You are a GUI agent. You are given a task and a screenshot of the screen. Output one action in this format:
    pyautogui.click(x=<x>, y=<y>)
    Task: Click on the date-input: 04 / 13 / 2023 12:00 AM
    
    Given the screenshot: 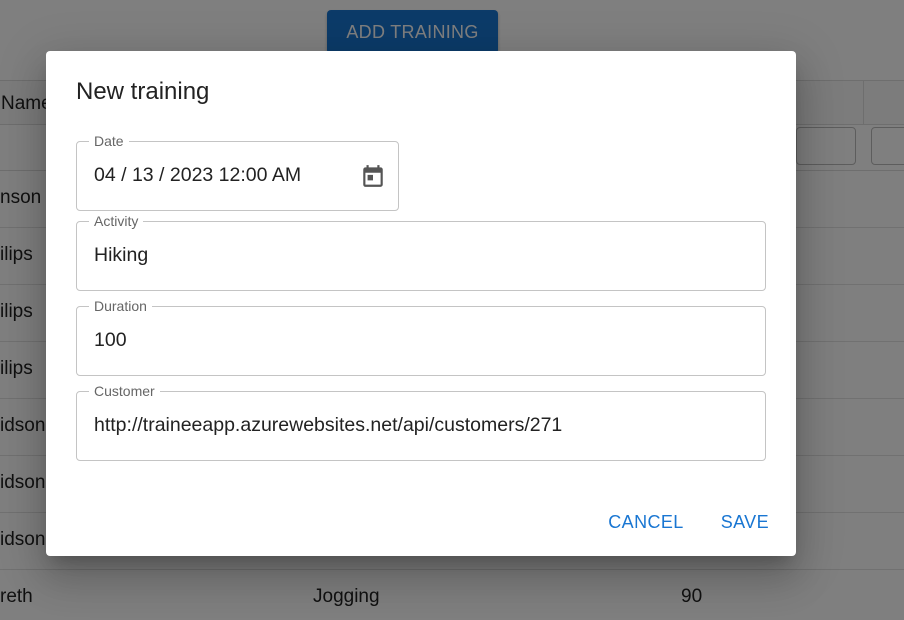 What is the action you would take?
    pyautogui.click(x=197, y=175)
    